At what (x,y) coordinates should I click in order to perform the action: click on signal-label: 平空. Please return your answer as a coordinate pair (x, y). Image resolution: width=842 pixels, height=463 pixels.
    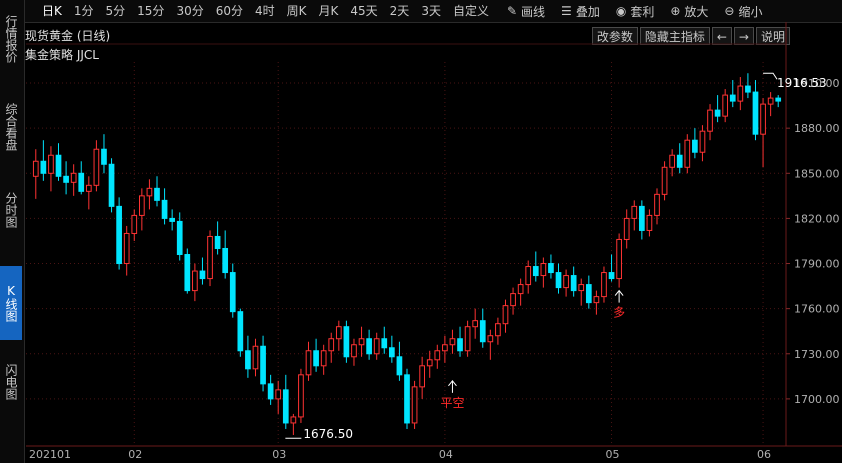
    Looking at the image, I should click on (452, 403).